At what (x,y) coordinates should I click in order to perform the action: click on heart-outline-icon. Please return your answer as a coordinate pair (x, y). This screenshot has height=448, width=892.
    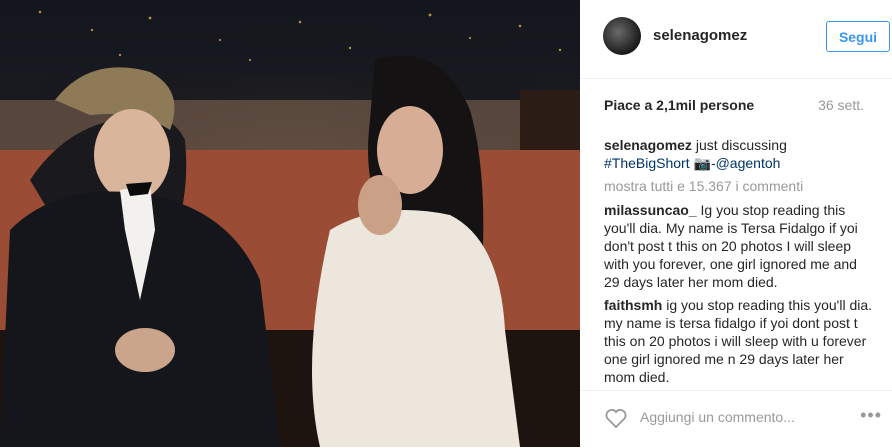
    Looking at the image, I should click on (616, 420).